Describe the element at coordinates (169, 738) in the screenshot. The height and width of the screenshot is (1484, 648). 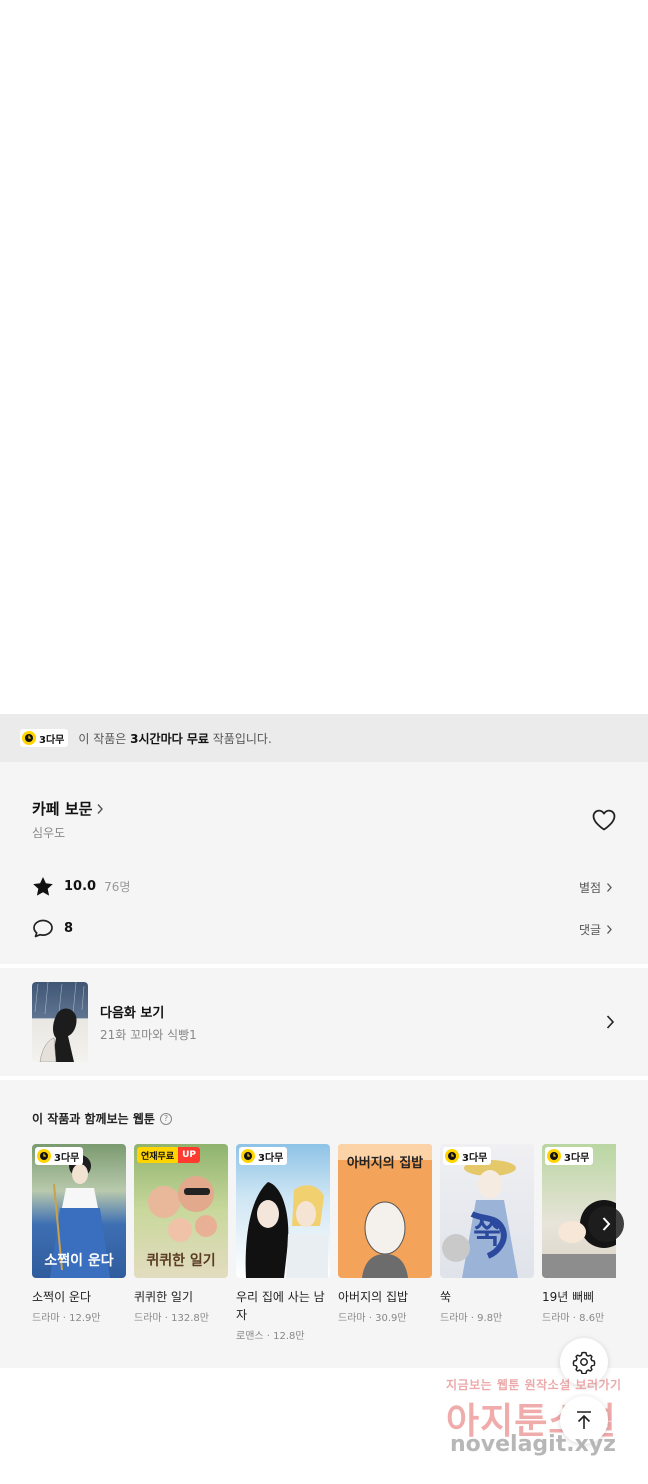
I see `notice-highlight: 3시간마다 무료` at that location.